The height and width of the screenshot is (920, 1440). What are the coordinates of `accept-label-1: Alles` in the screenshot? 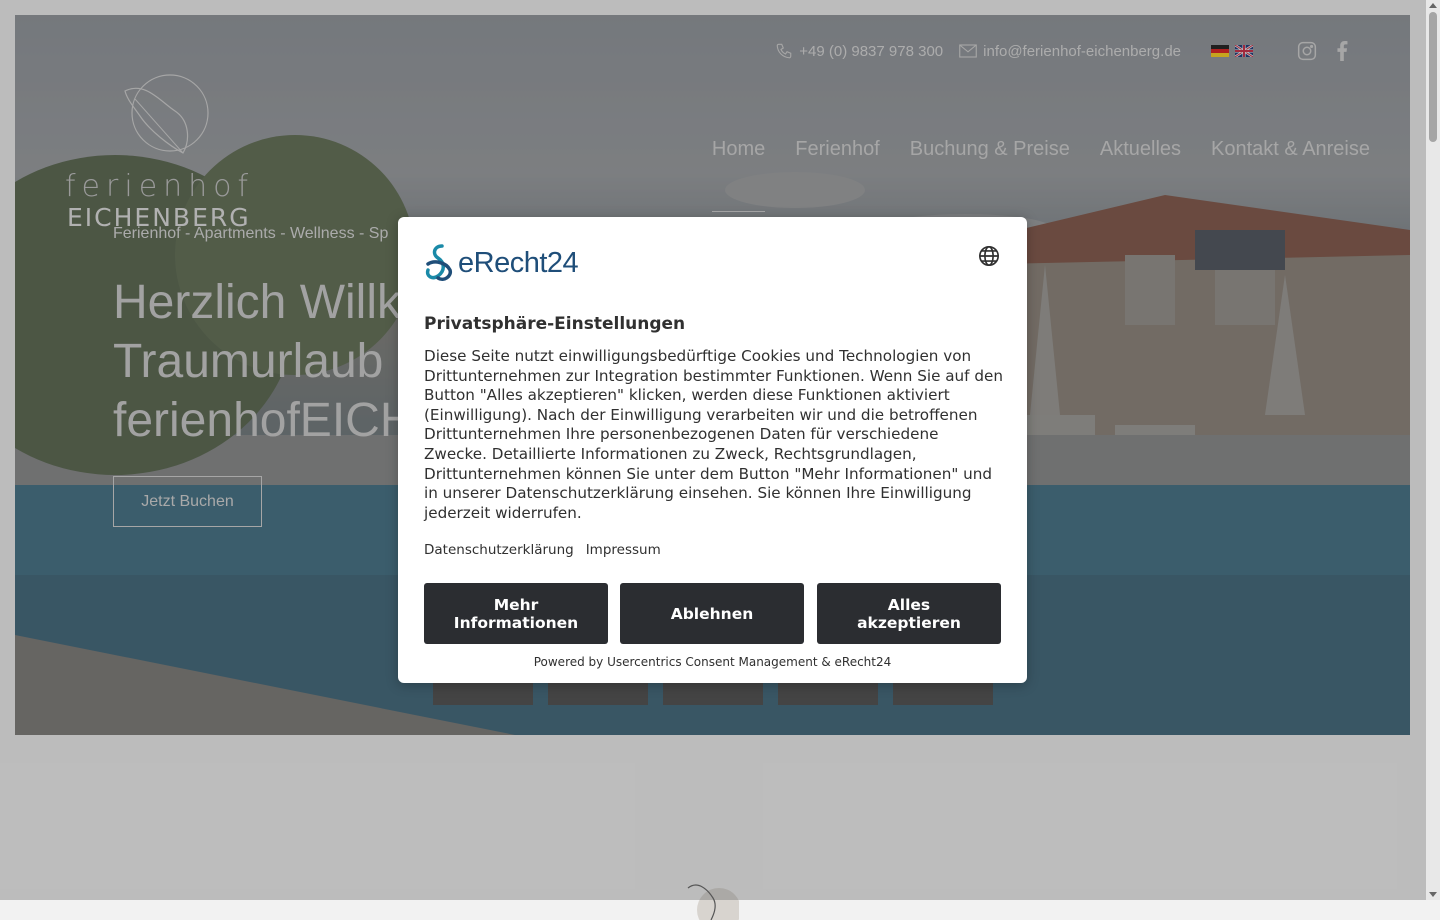 It's located at (909, 604).